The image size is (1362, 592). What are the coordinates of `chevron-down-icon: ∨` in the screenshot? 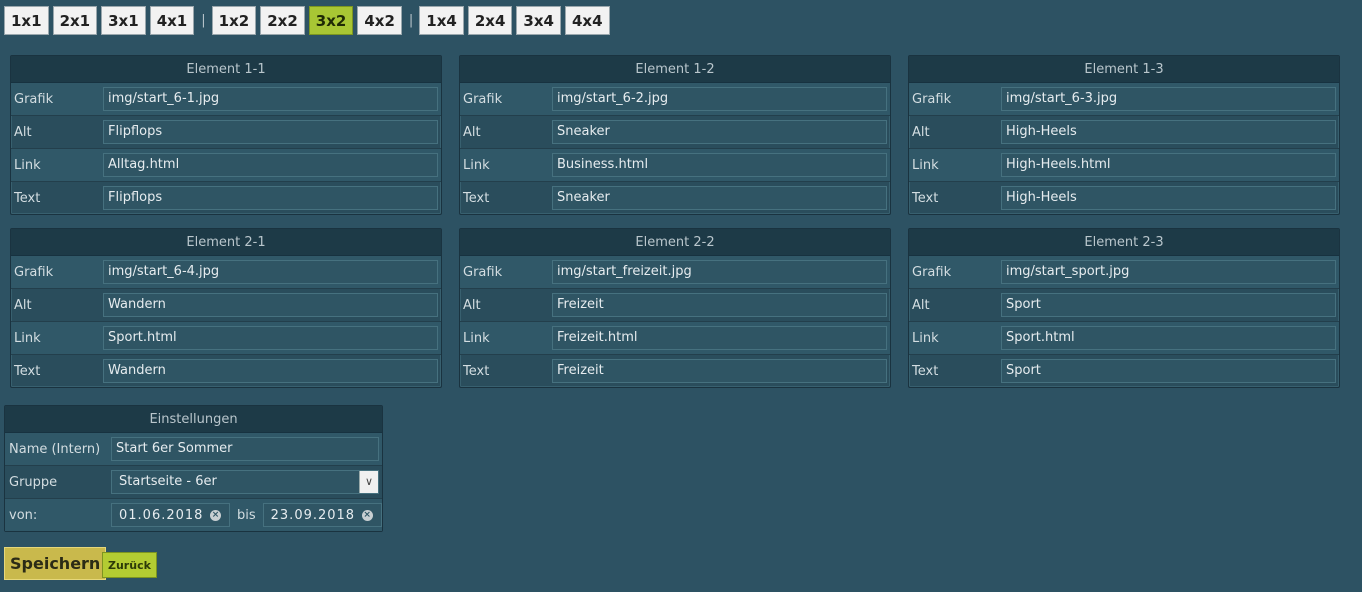 It's located at (368, 482).